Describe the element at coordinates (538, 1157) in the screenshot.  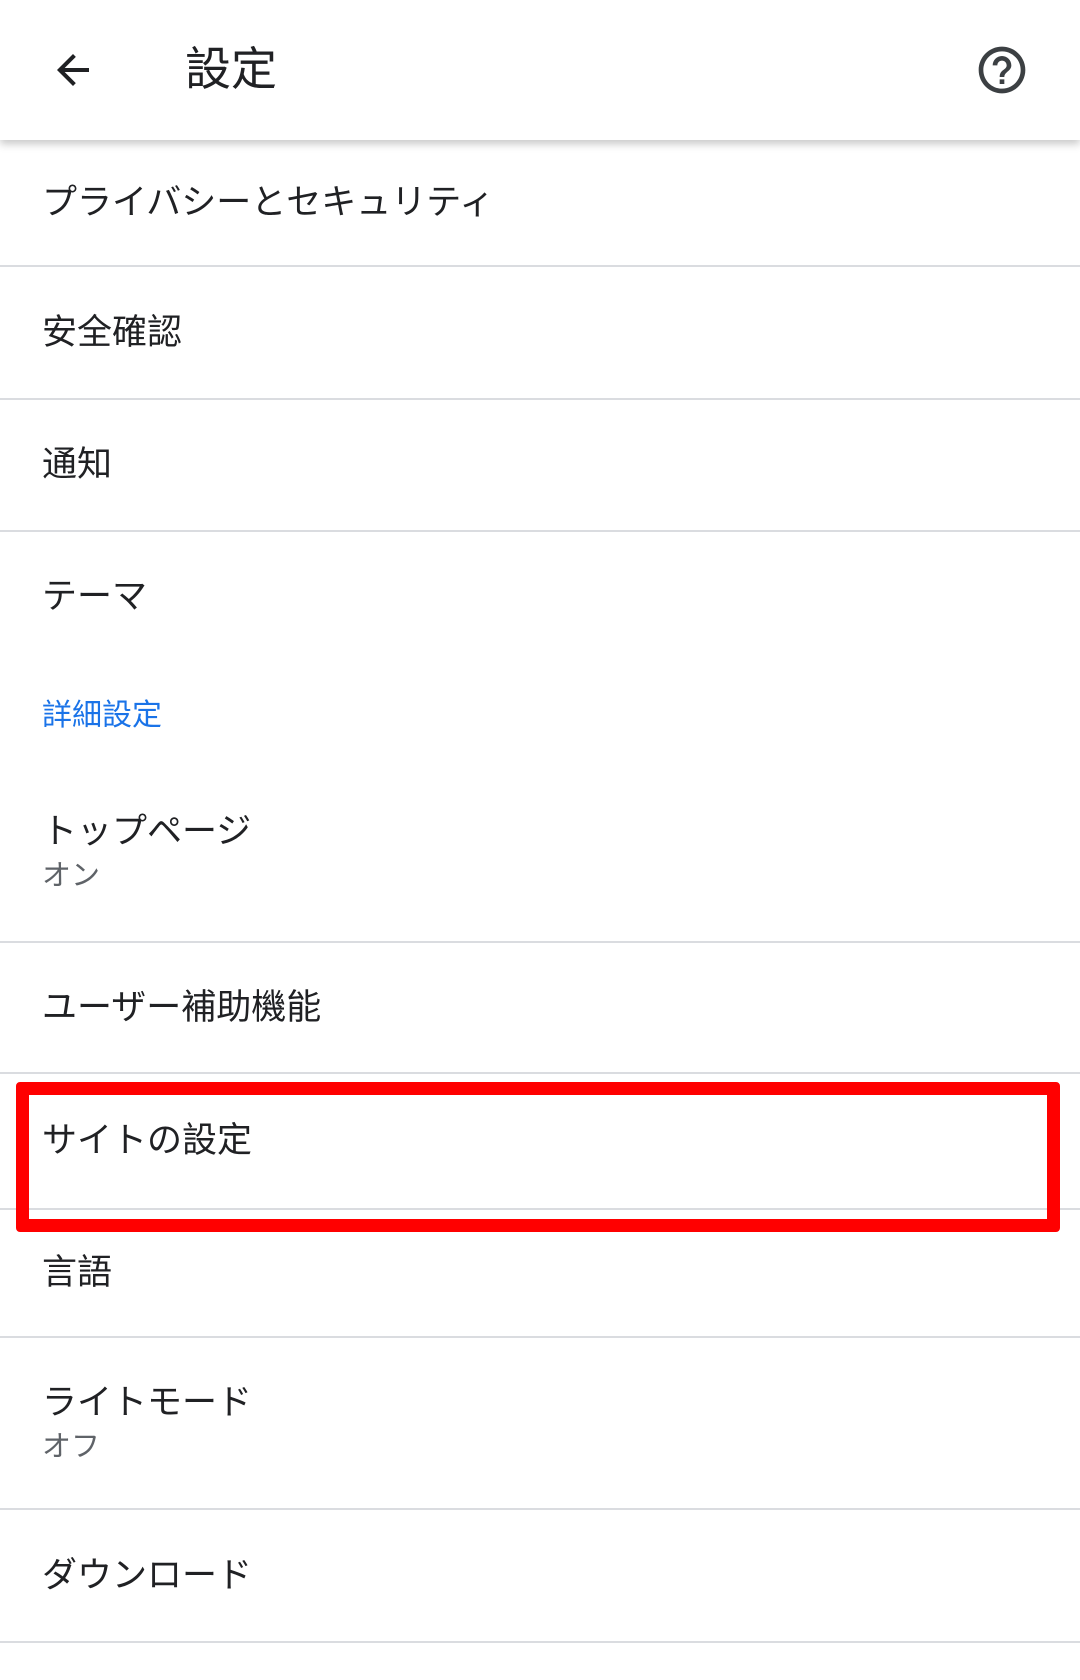
I see `highlight-annotation-box` at that location.